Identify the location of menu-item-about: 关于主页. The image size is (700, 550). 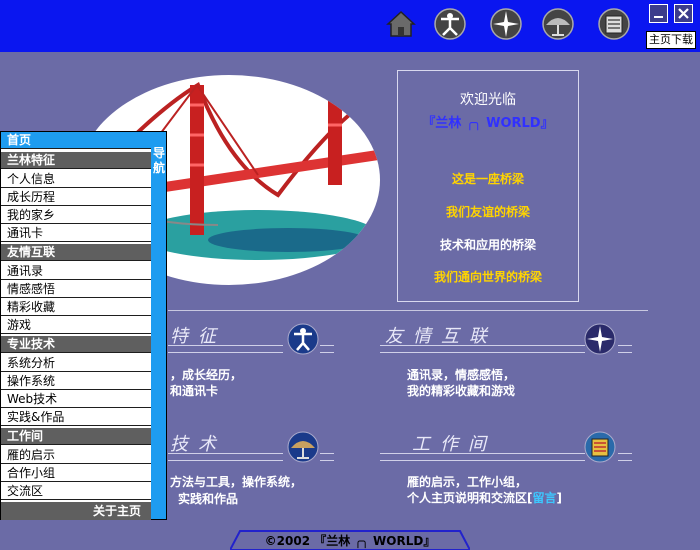
(76, 511).